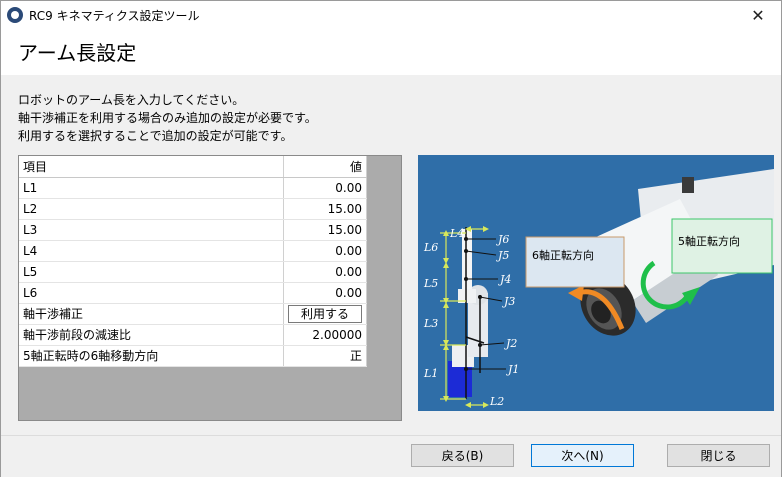  Describe the element at coordinates (563, 255) in the screenshot. I see `callout-axis6-text: 6軸正転方向` at that location.